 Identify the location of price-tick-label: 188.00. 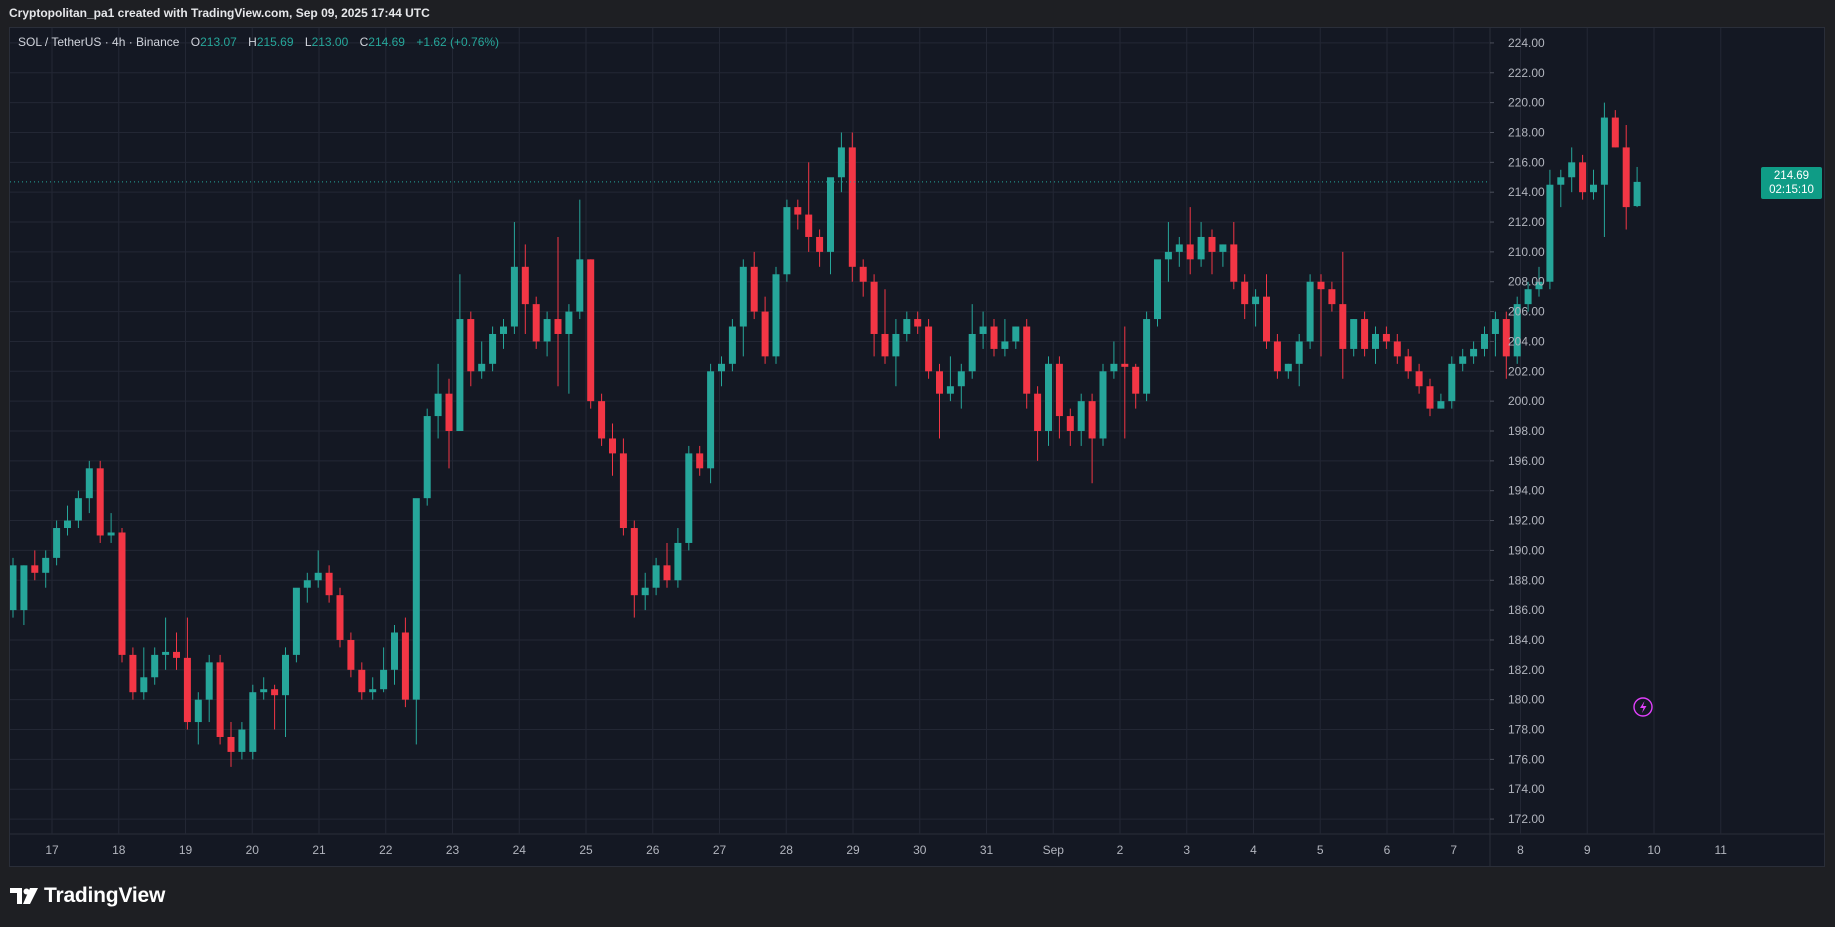
(1526, 580).